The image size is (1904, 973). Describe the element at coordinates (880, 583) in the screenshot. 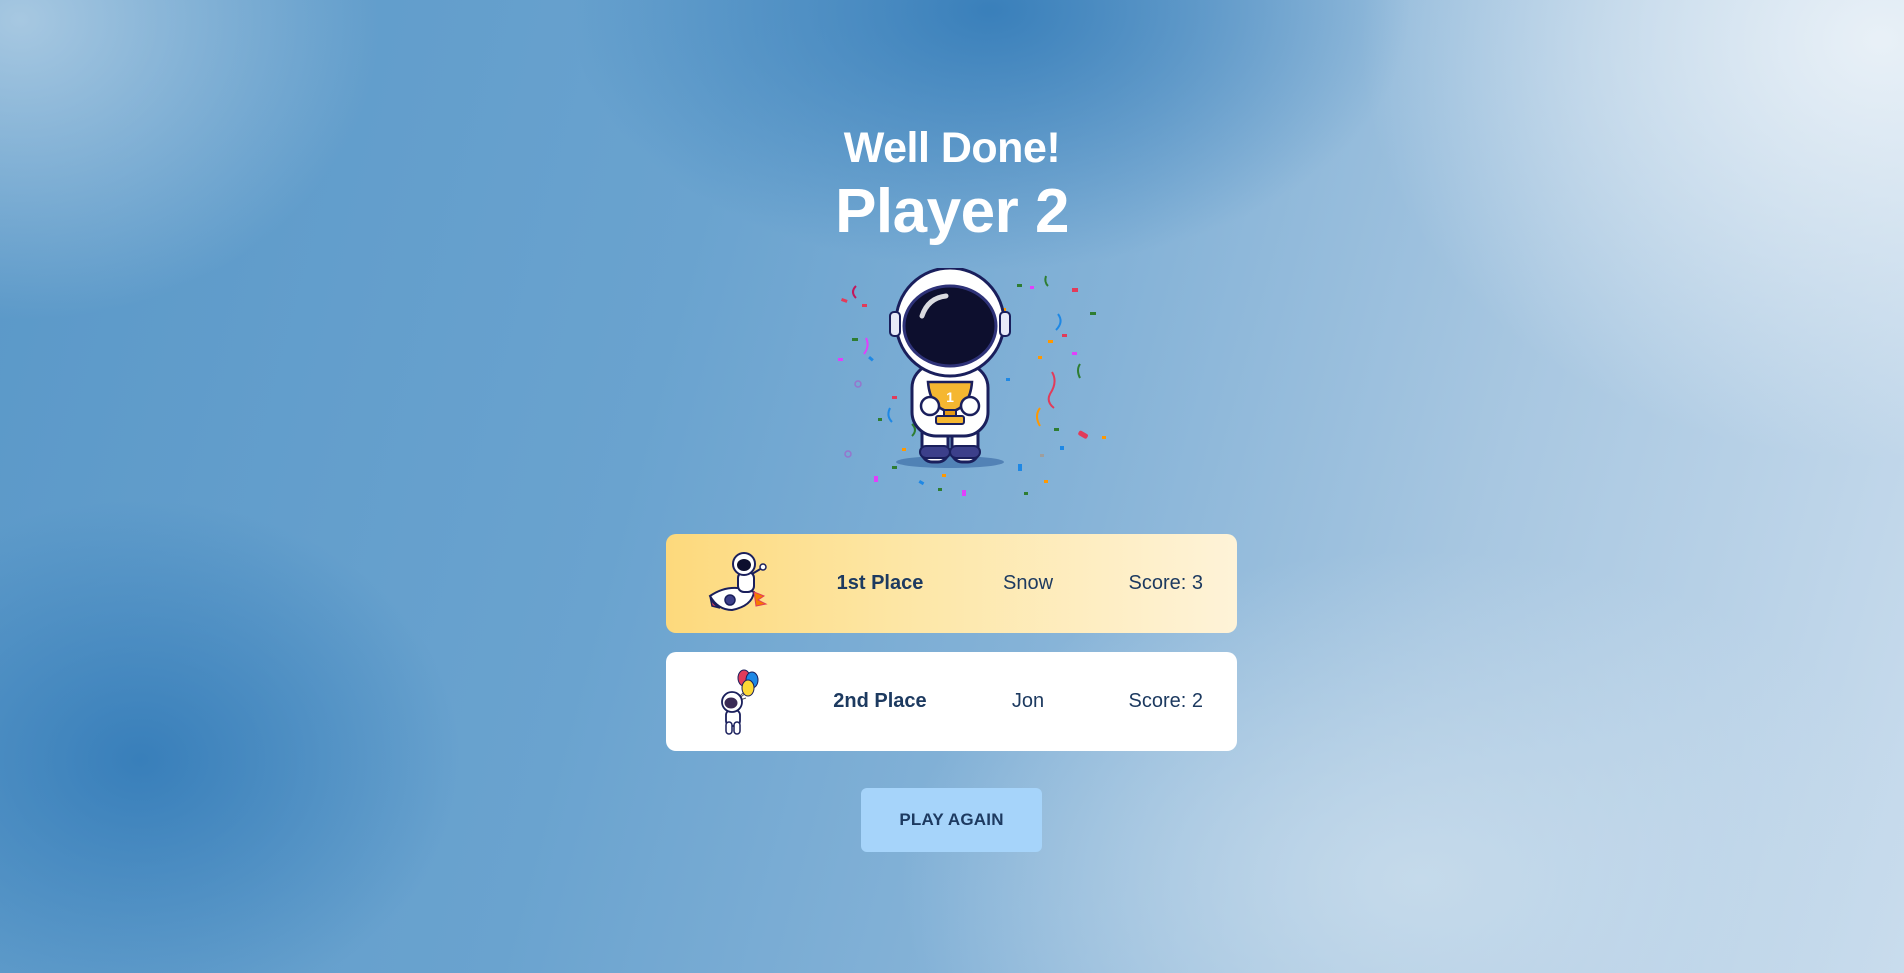

I see `place-label: 1st Place` at that location.